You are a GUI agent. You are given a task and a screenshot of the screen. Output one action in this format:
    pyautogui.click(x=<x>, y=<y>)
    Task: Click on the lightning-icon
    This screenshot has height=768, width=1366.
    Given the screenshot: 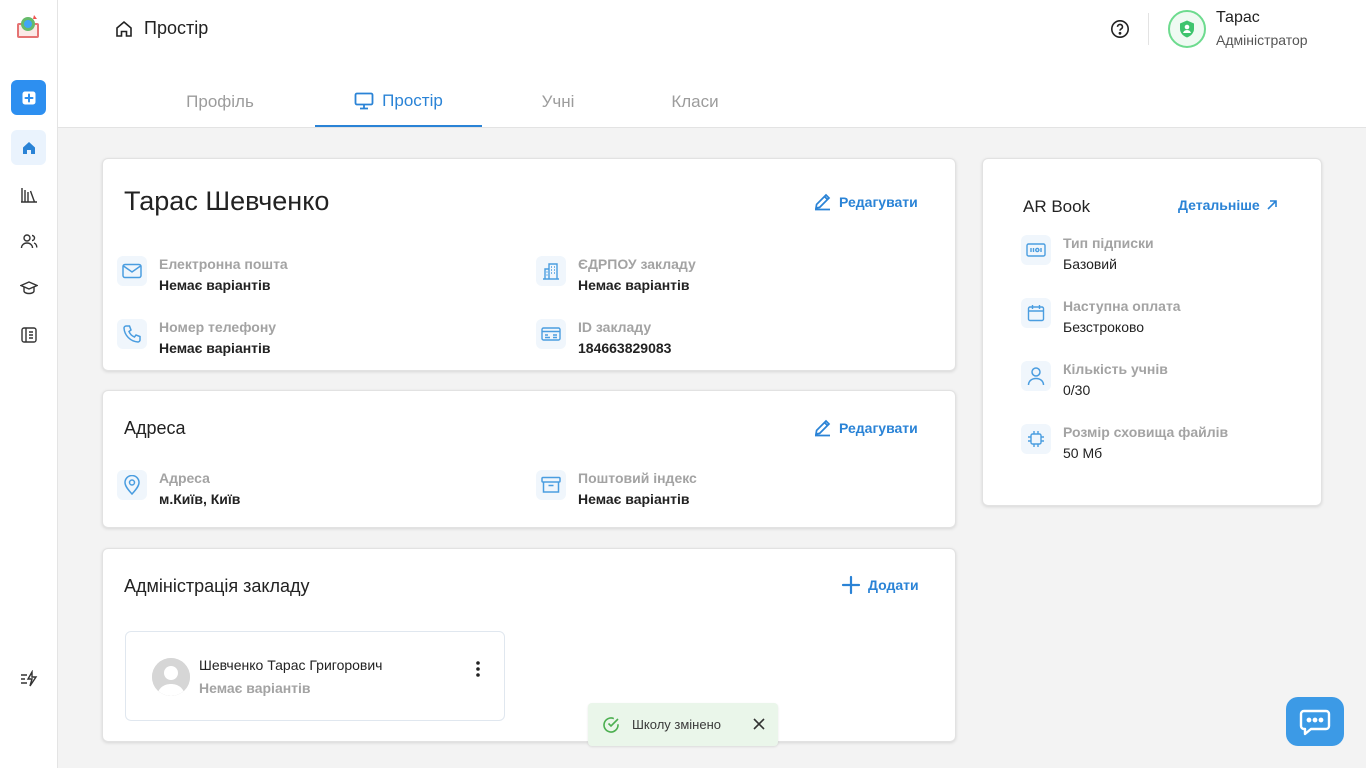 What is the action you would take?
    pyautogui.click(x=29, y=678)
    